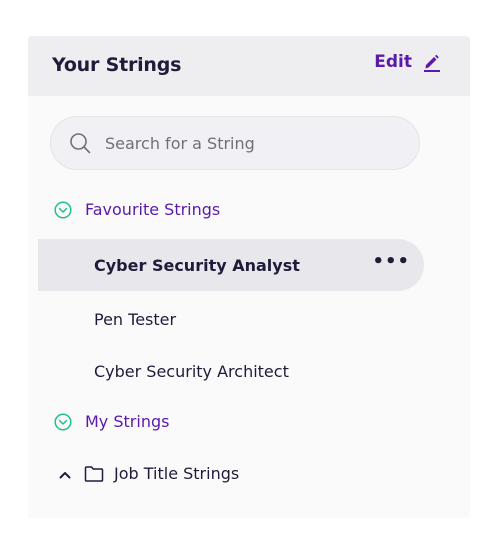 The width and height of the screenshot is (500, 550). What do you see at coordinates (245, 143) in the screenshot?
I see `search-input` at bounding box center [245, 143].